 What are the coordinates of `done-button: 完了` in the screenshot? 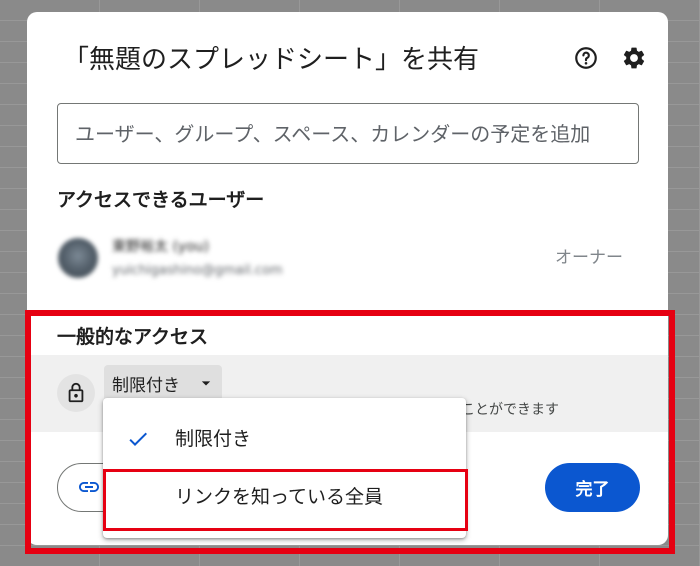 It's located at (592, 487).